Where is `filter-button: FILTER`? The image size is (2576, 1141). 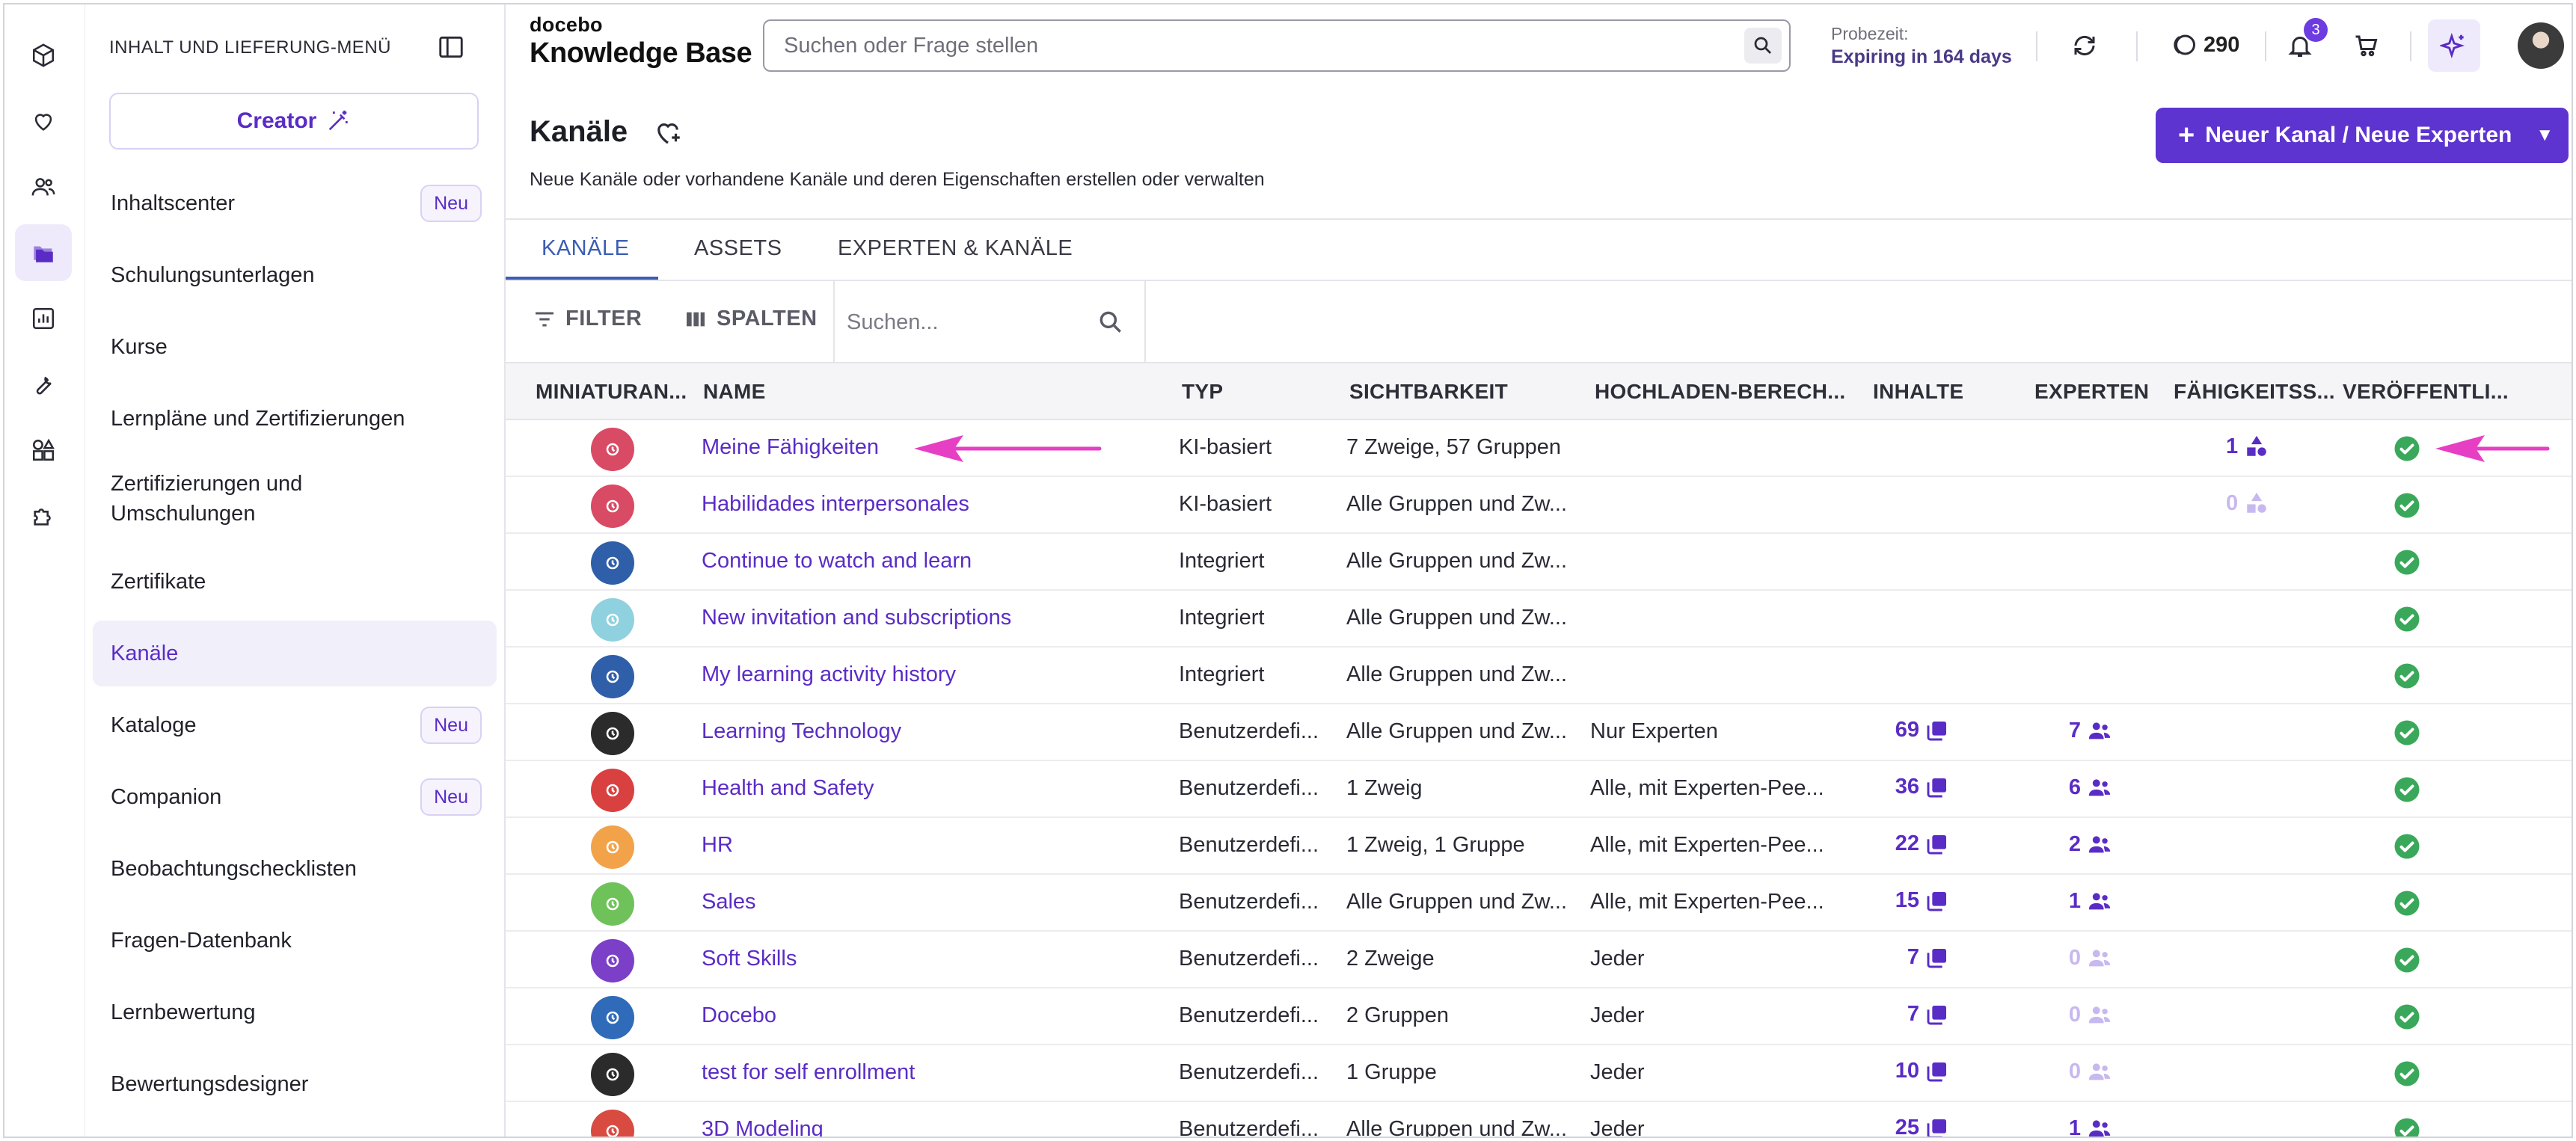 filter-button: FILTER is located at coordinates (587, 319).